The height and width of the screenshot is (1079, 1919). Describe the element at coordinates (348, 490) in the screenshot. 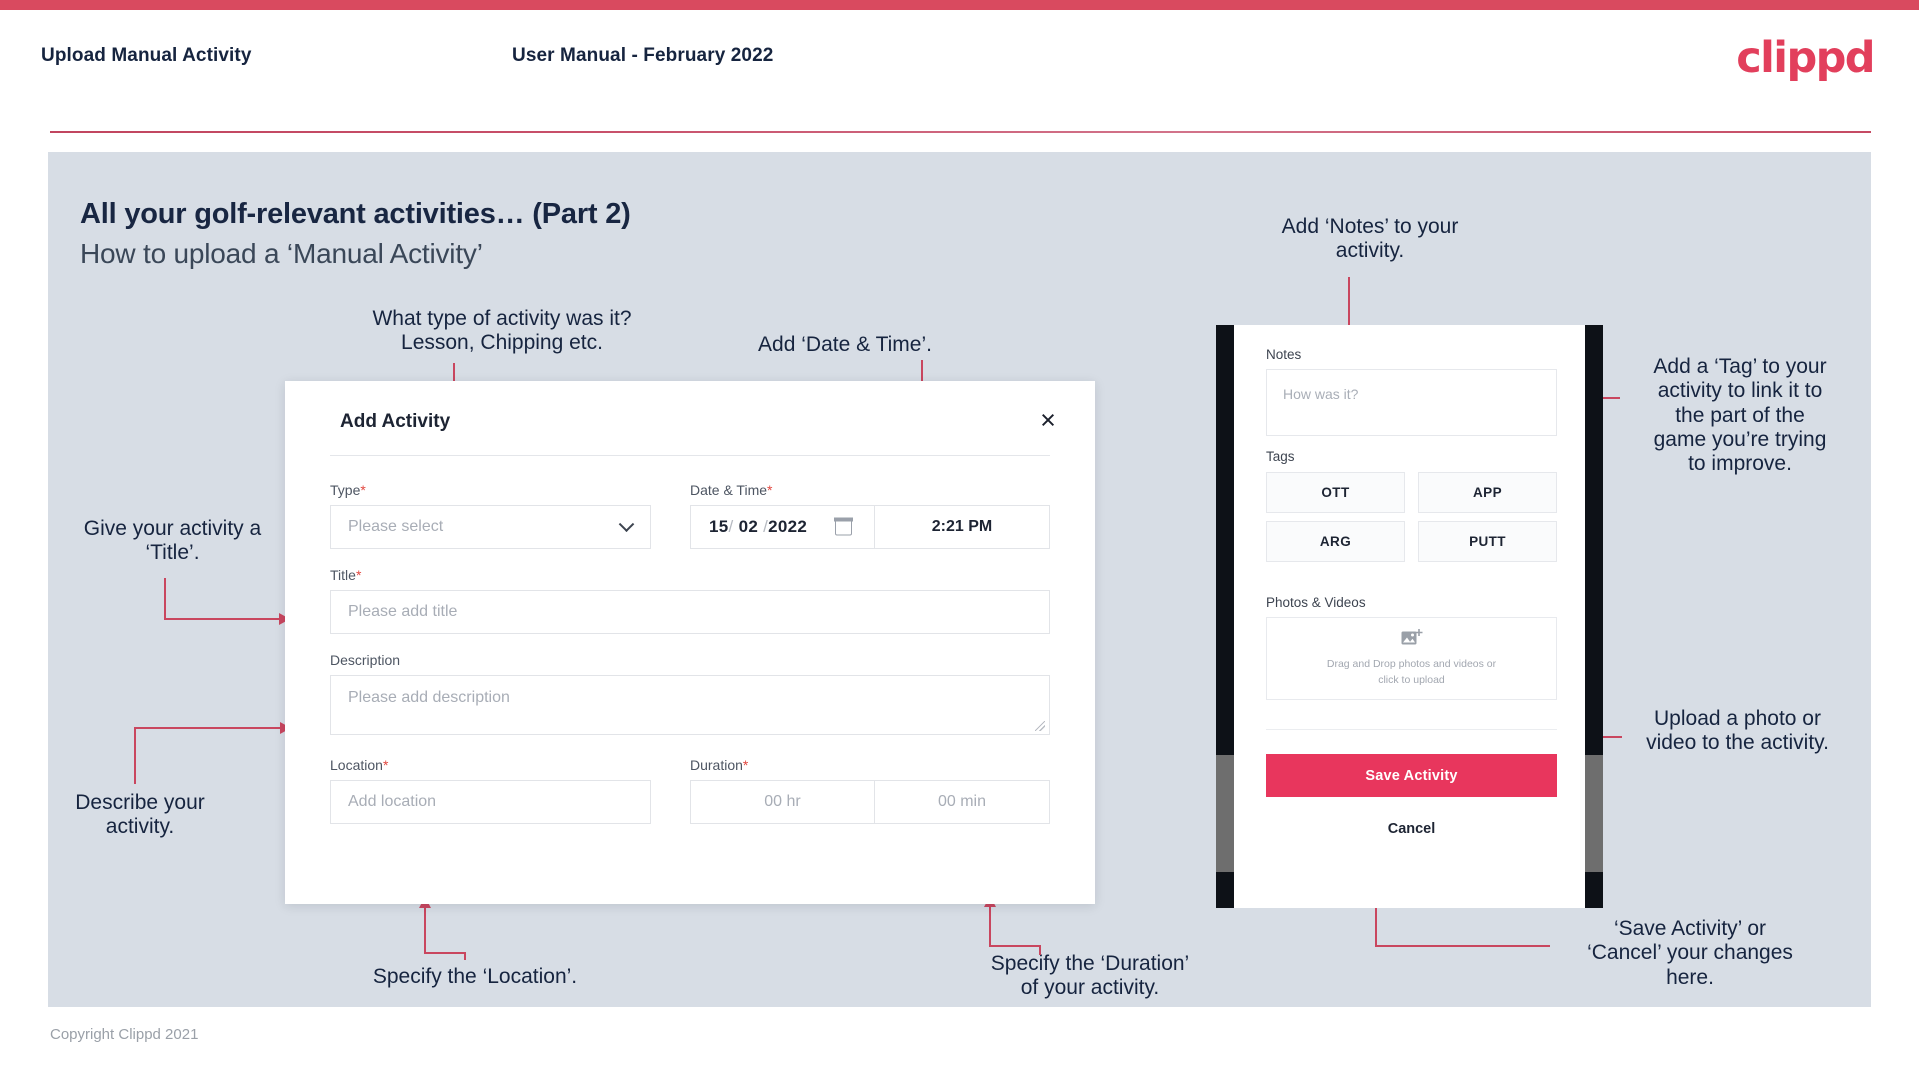

I see `type-label: Type*` at that location.